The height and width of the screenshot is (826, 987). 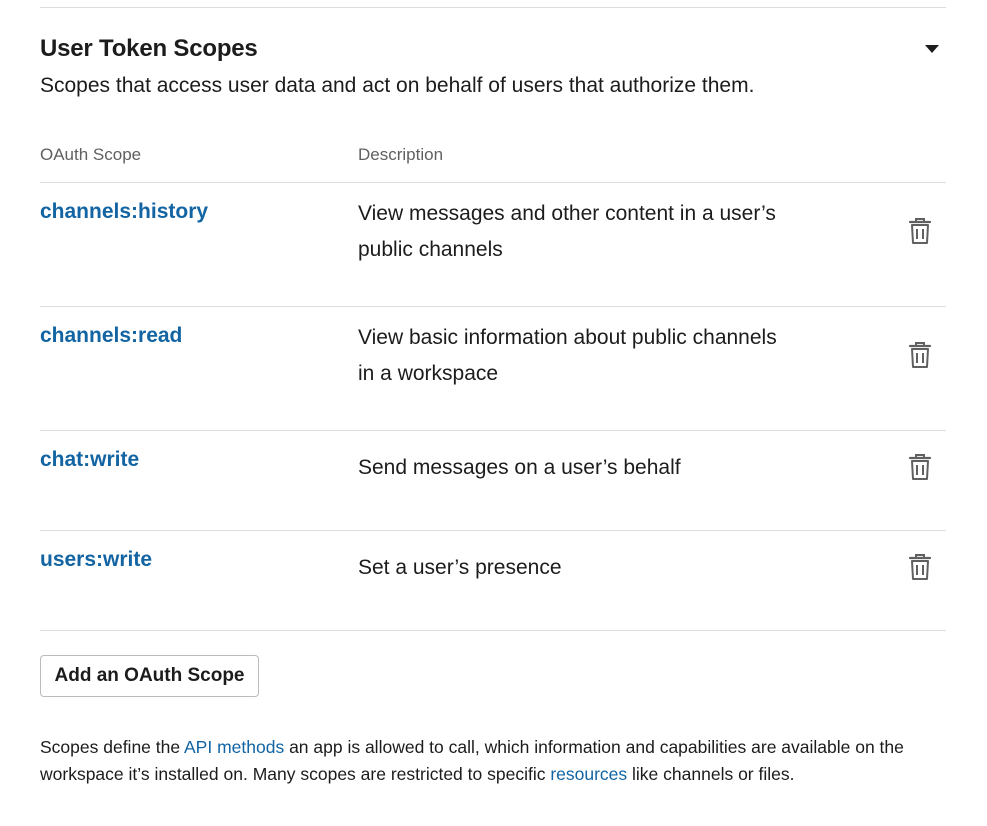 What do you see at coordinates (149, 48) in the screenshot?
I see `section-title: User Token Scopes` at bounding box center [149, 48].